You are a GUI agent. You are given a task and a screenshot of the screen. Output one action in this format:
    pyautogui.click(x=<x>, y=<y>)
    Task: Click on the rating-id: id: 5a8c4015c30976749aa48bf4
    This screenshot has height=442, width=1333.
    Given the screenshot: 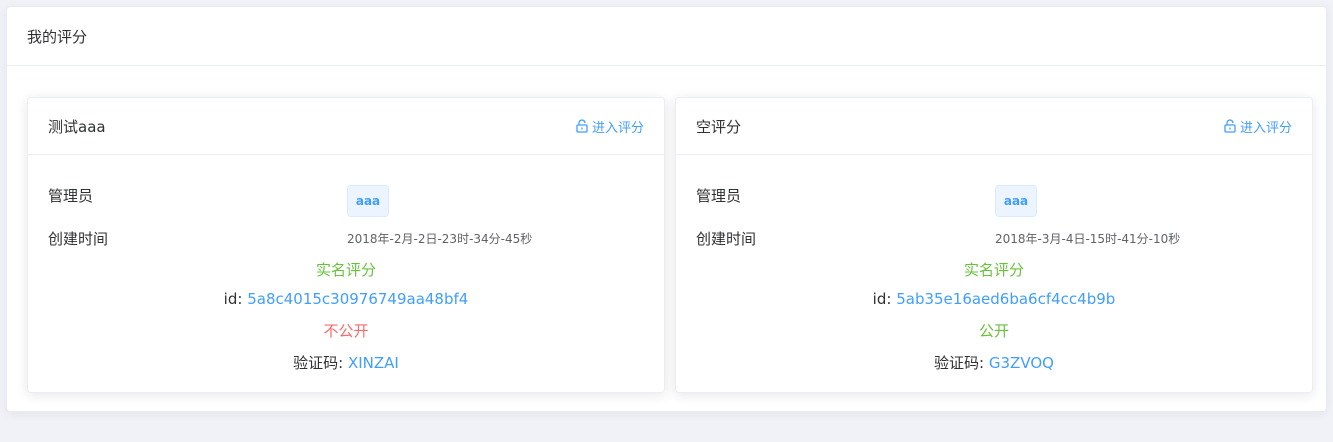 What is the action you would take?
    pyautogui.click(x=346, y=299)
    